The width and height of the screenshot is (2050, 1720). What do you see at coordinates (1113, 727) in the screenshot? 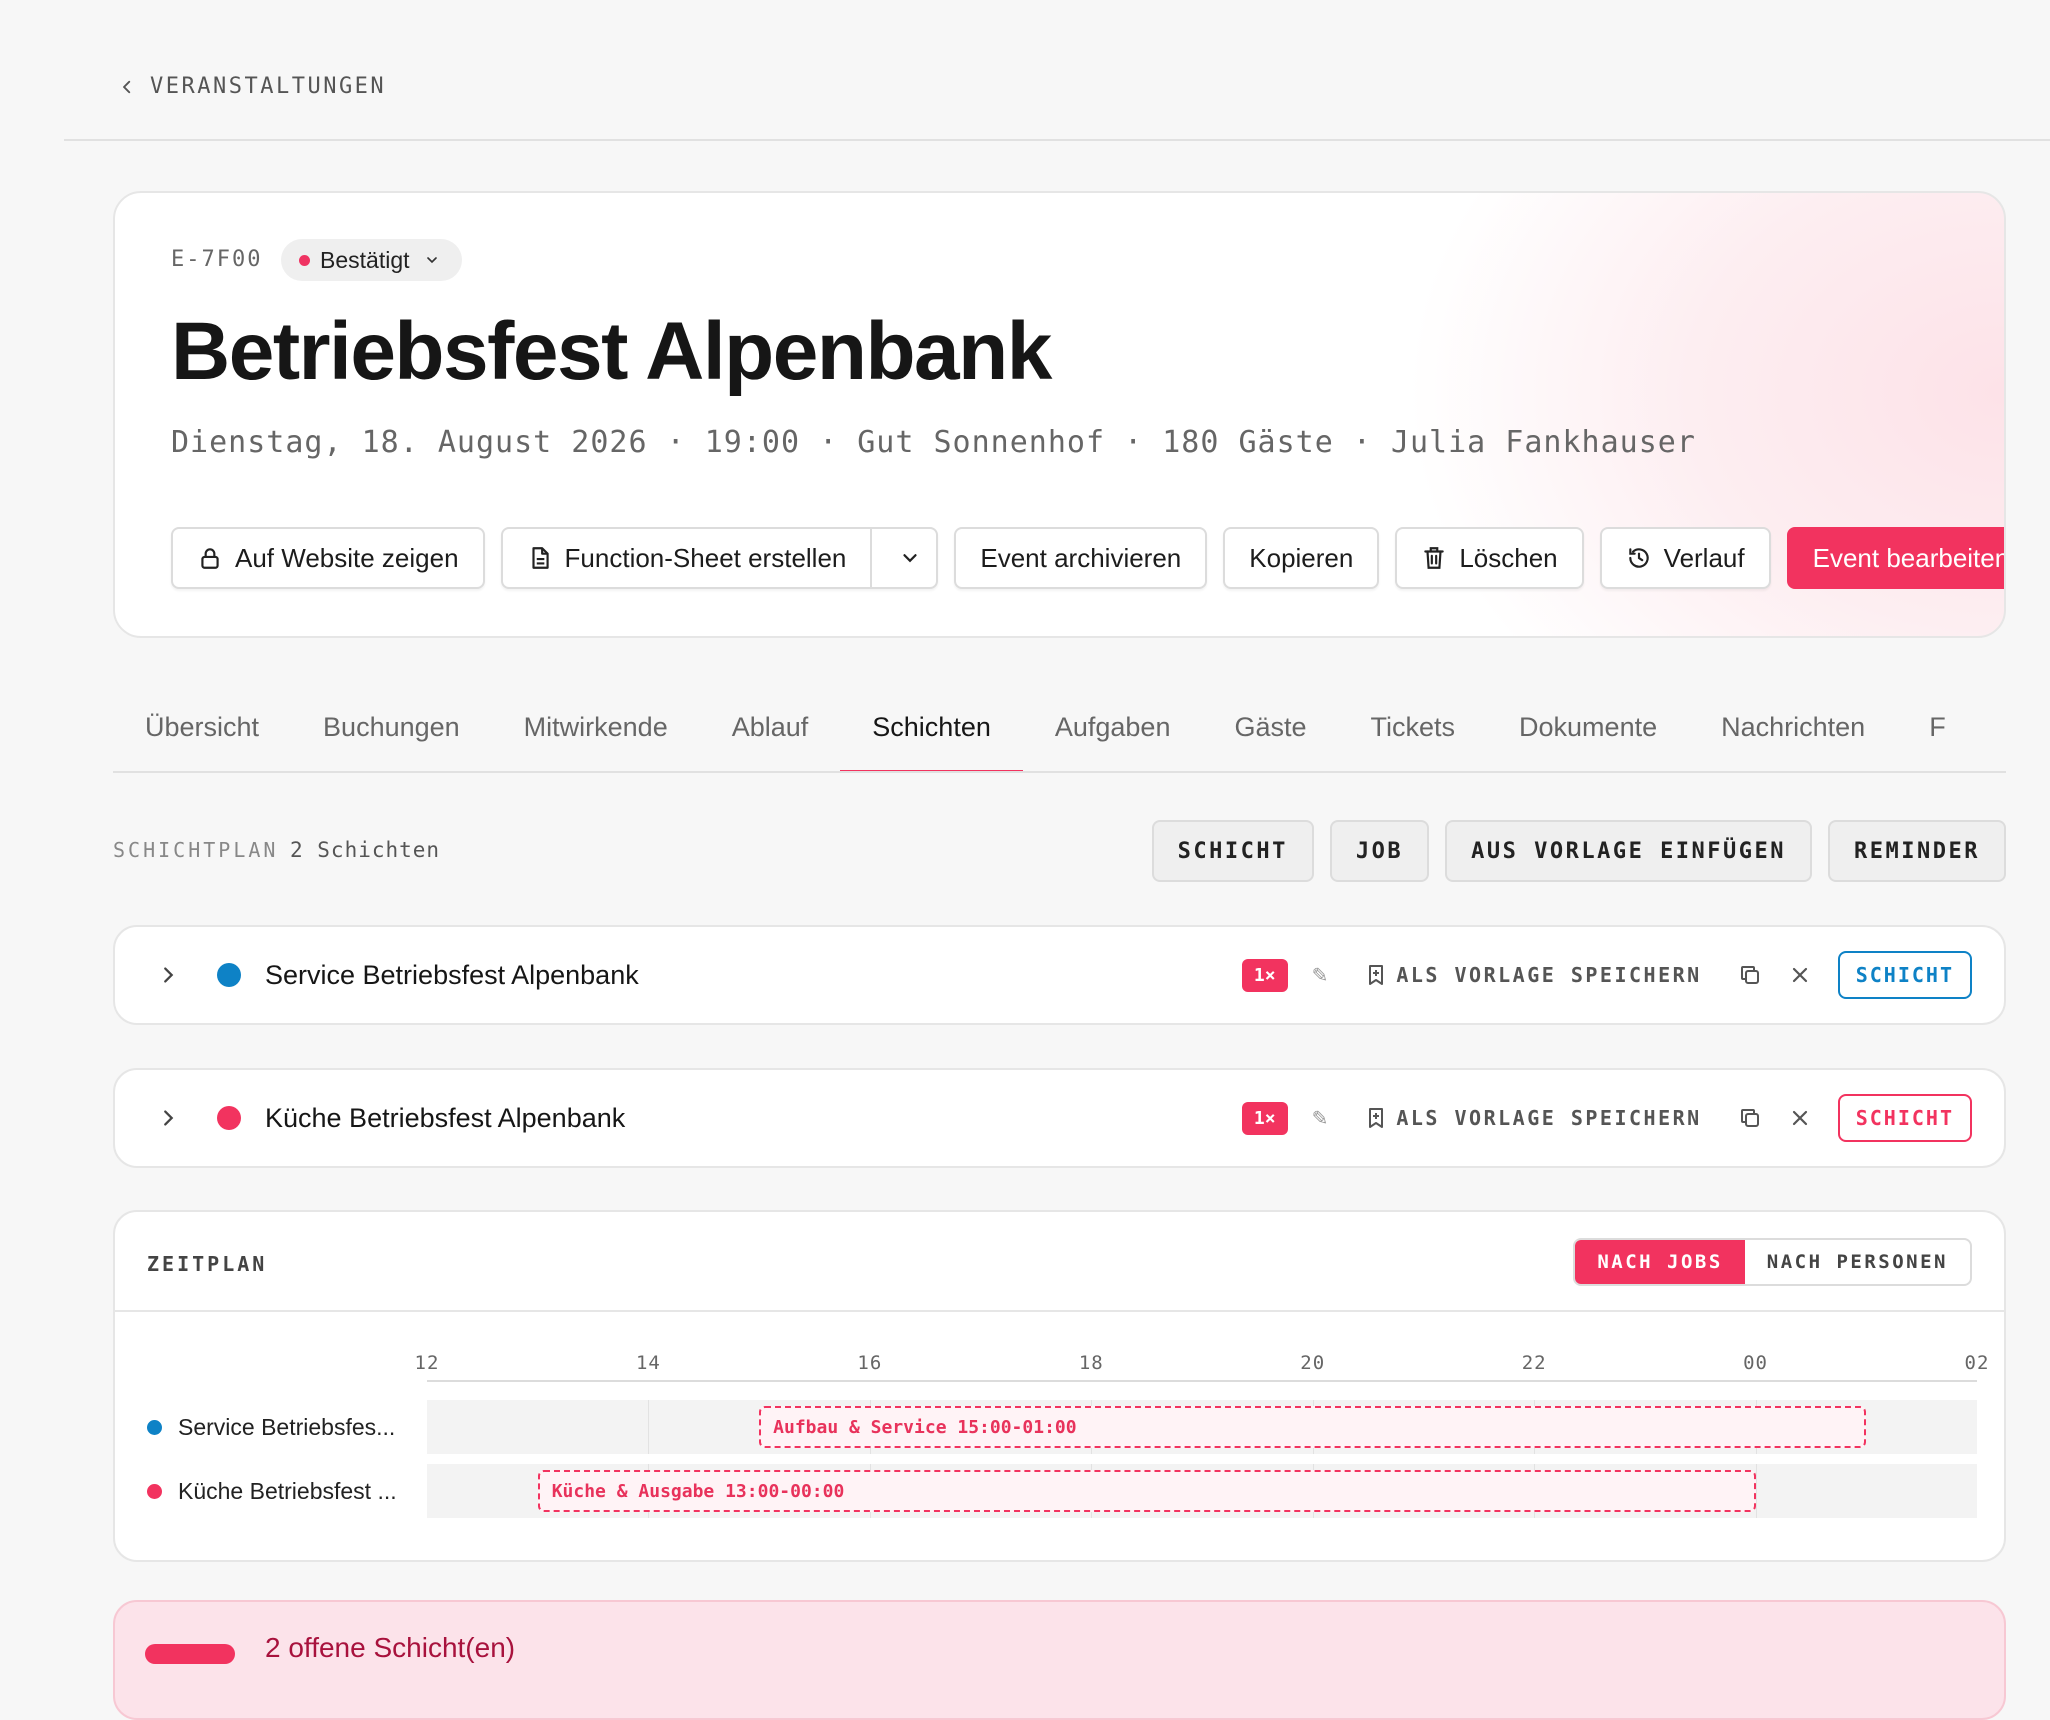
I see `tab-aufgaben: Aufgaben` at bounding box center [1113, 727].